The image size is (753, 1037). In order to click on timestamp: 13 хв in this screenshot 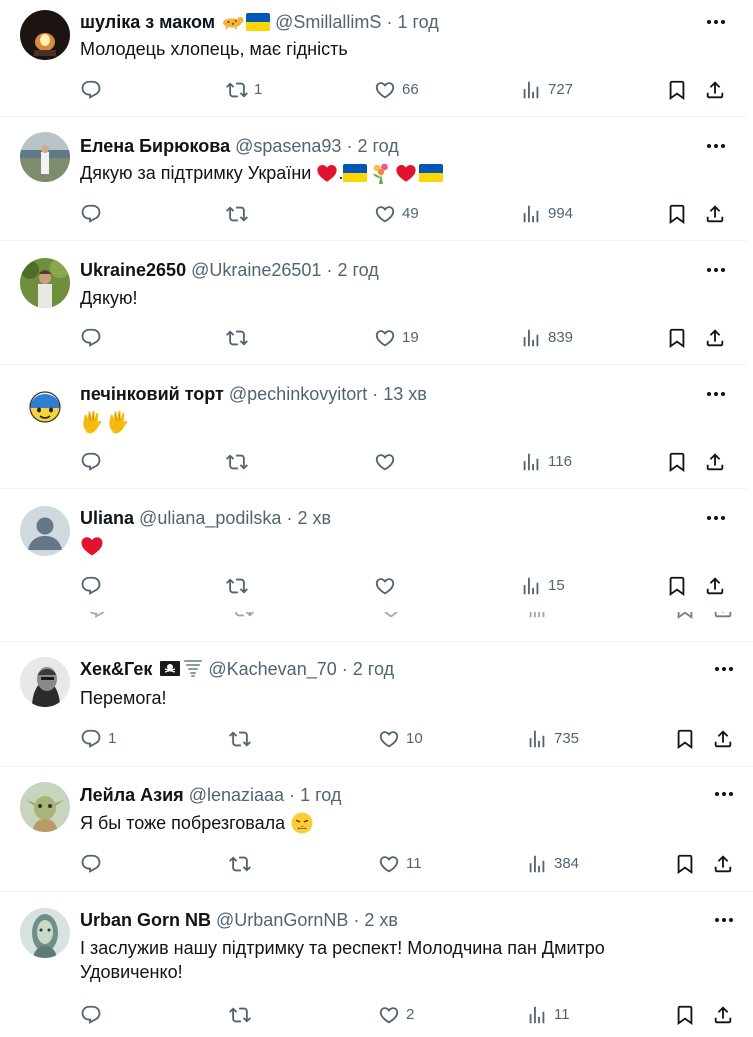, I will do `click(405, 394)`.